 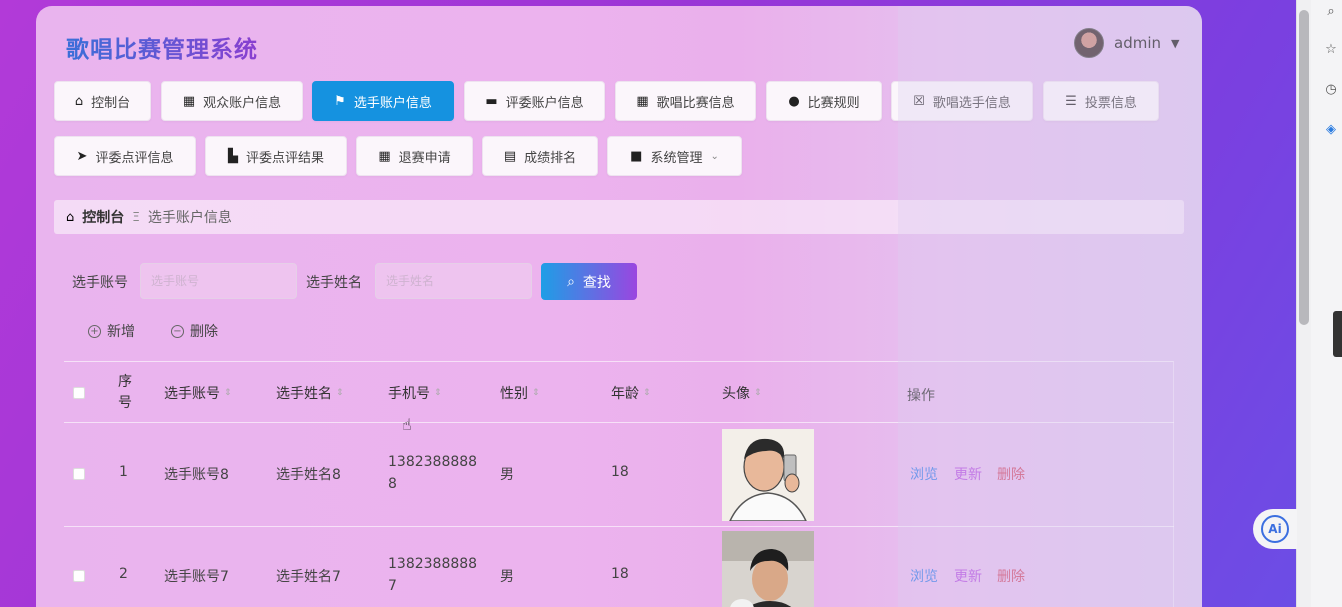 I want to click on header-ops: 操作, so click(x=921, y=396).